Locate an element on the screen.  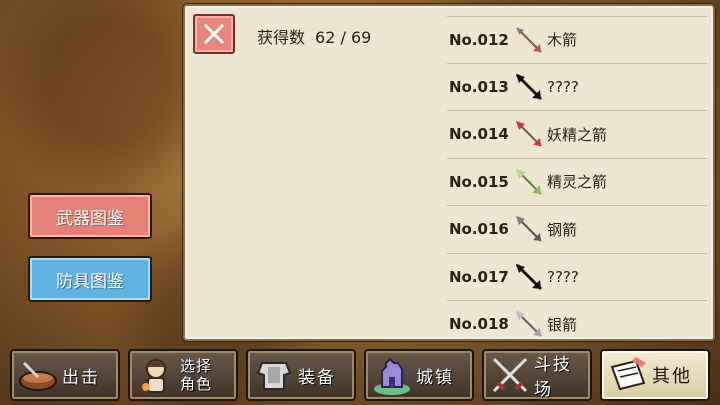
armor-catalog-button: 防具图鉴 is located at coordinates (90, 279).